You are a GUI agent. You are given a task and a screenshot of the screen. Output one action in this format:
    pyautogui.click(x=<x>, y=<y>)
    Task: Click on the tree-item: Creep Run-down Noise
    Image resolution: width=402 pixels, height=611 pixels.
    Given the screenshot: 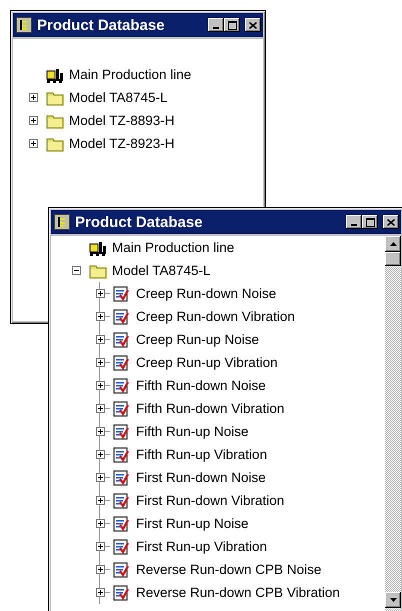 What is the action you would take?
    pyautogui.click(x=206, y=293)
    